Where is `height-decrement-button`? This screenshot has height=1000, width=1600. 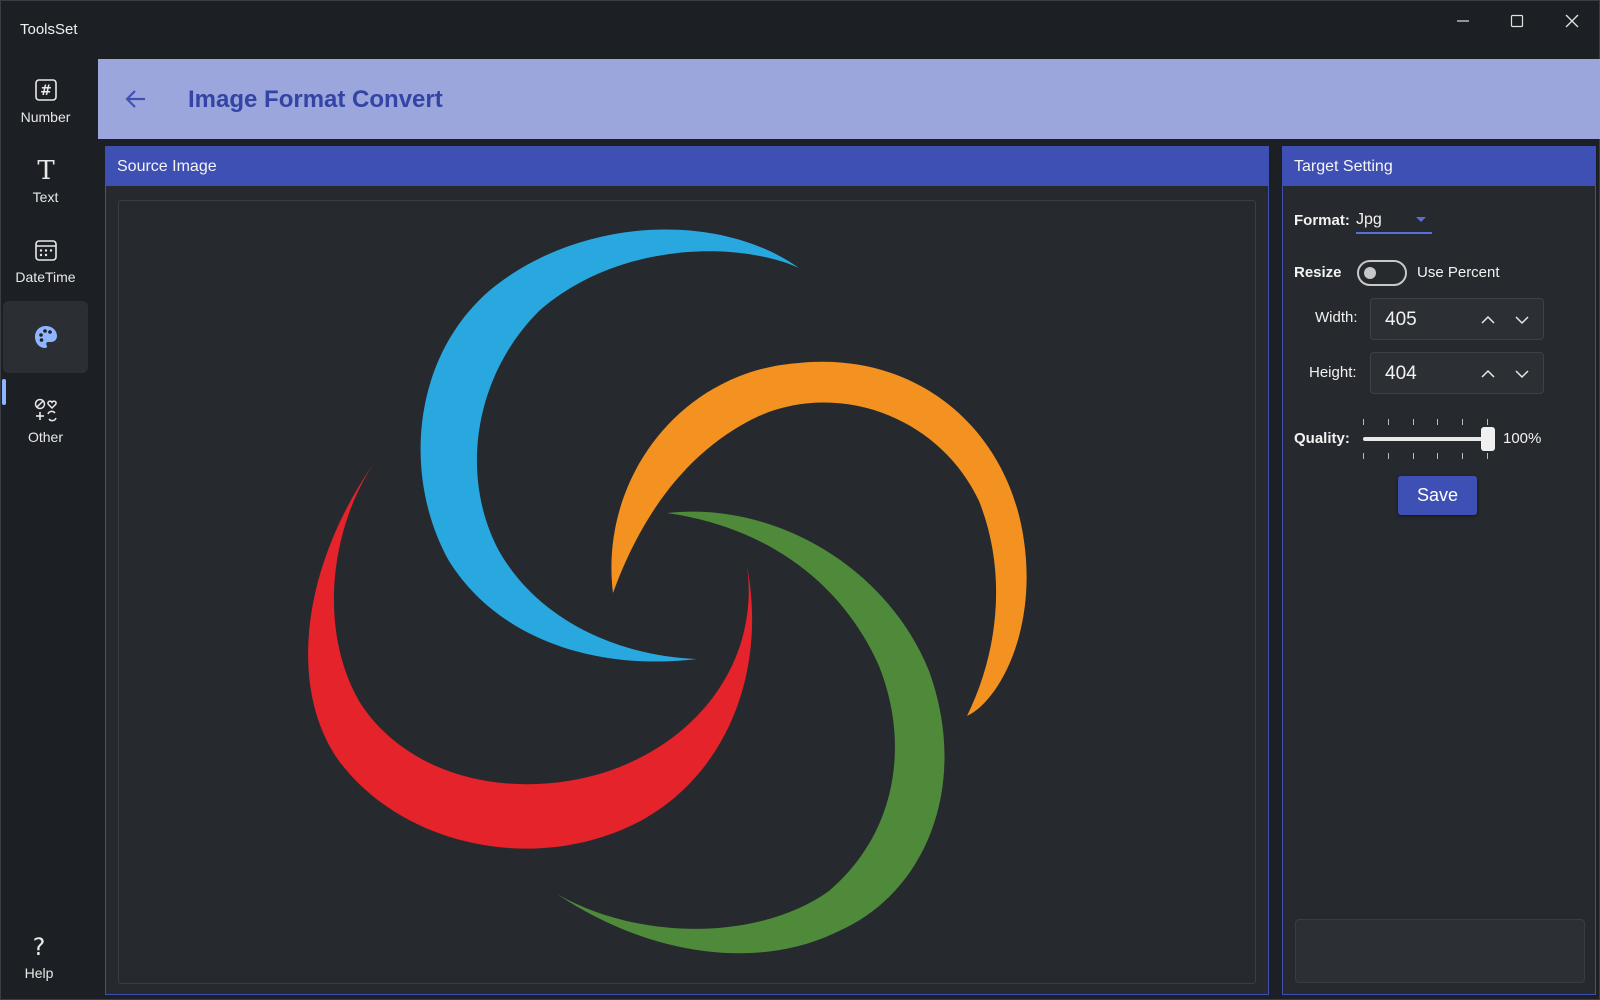 height-decrement-button is located at coordinates (1522, 374).